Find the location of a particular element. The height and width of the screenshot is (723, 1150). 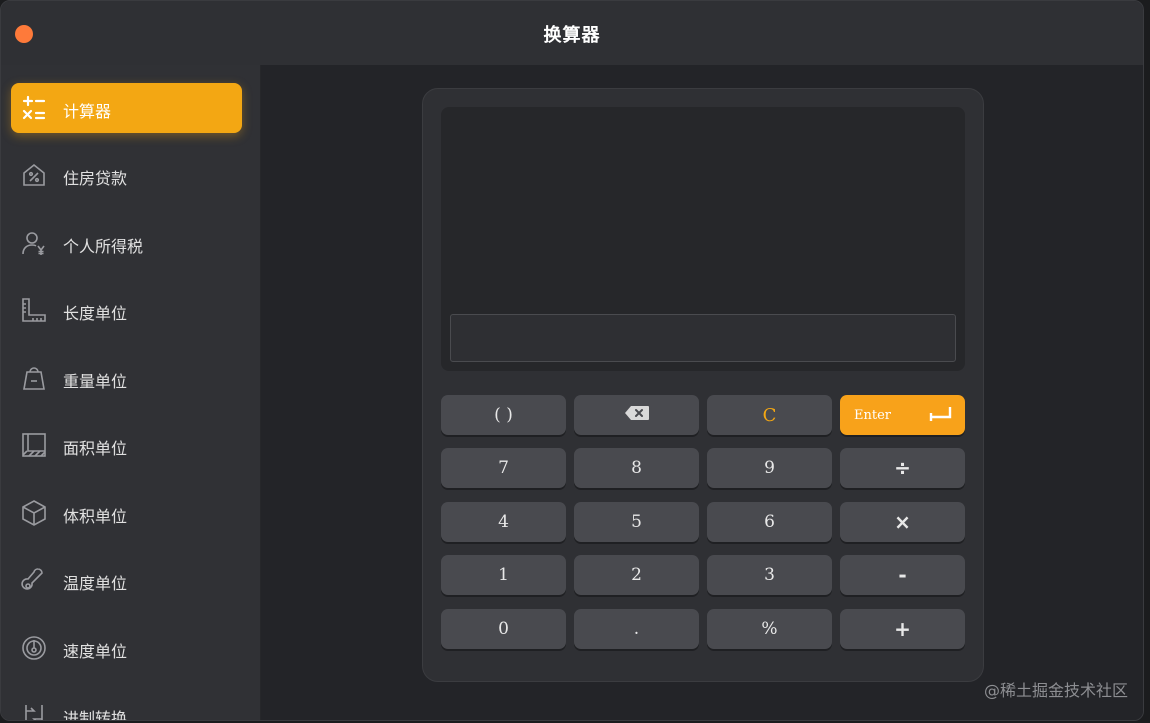

sidebar-item-label: 重量单位 is located at coordinates (95, 381).